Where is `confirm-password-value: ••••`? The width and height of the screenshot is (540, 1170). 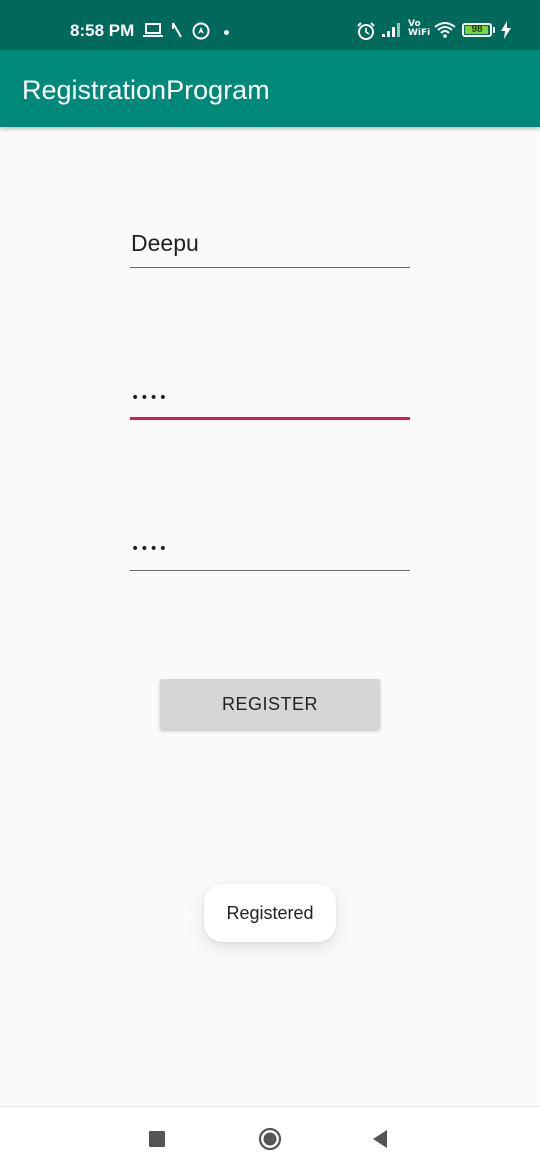 confirm-password-value: •••• is located at coordinates (150, 549).